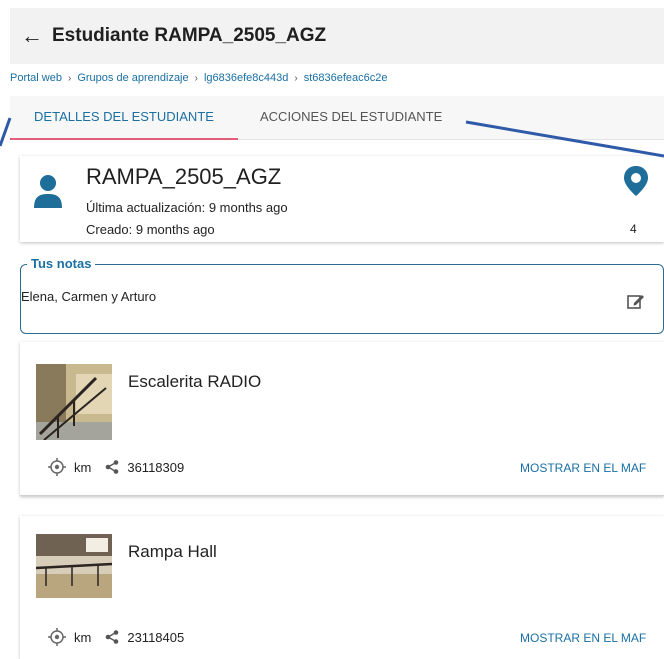 Image resolution: width=664 pixels, height=659 pixels. Describe the element at coordinates (342, 295) in the screenshot. I see `notes-field: Tus notas Elena, Carmen y Arturo` at that location.